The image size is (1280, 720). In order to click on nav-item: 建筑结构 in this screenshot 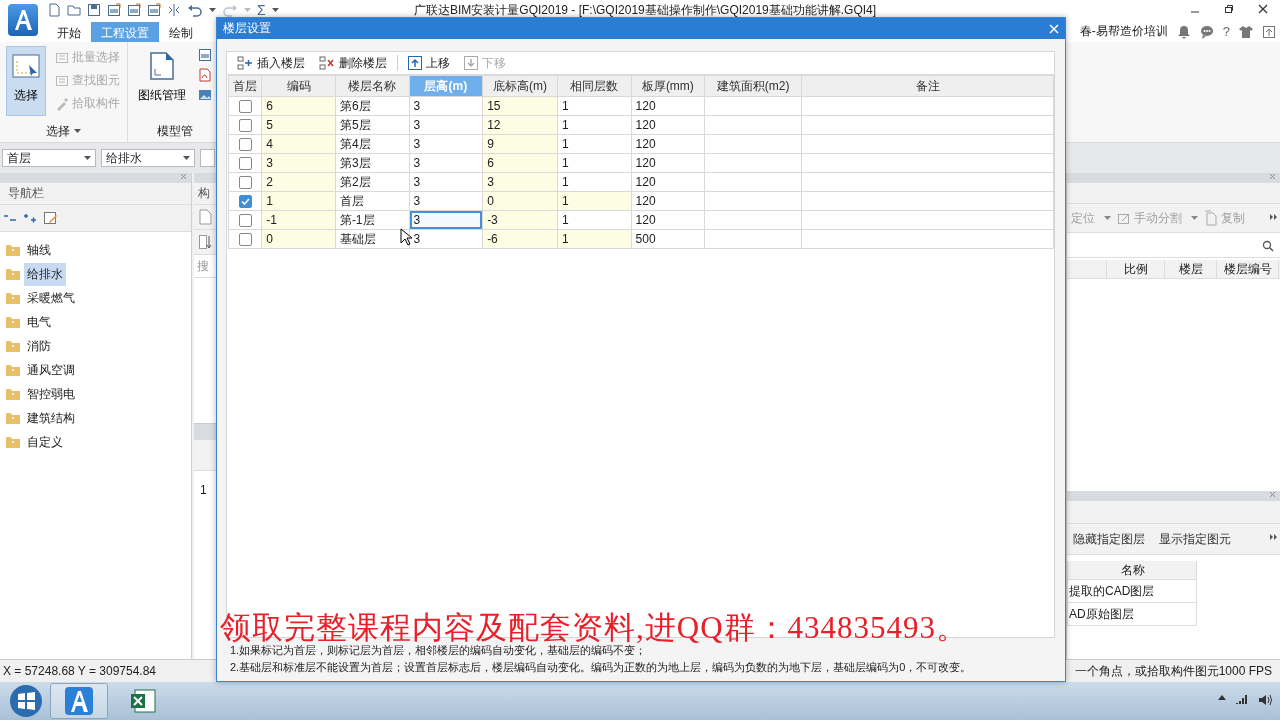, I will do `click(51, 418)`.